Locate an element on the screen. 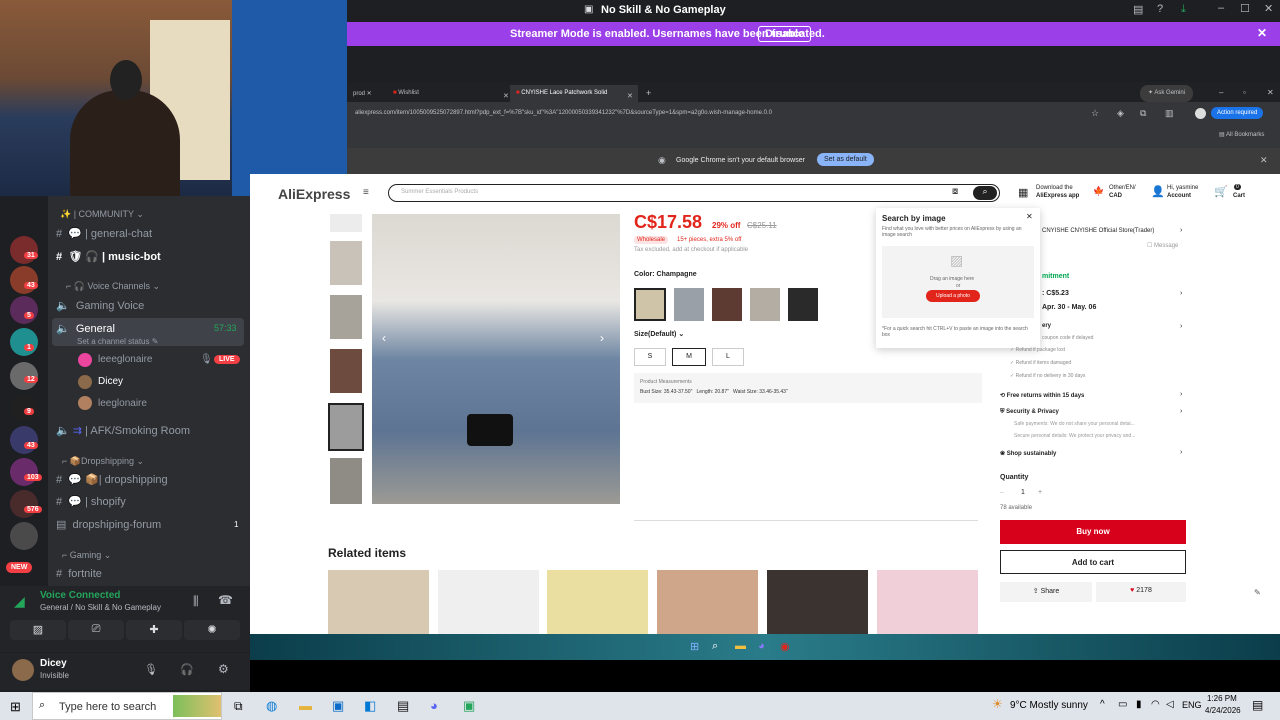 This screenshot has height=720, width=1280. prev-image-icon: ‹ is located at coordinates (384, 338).